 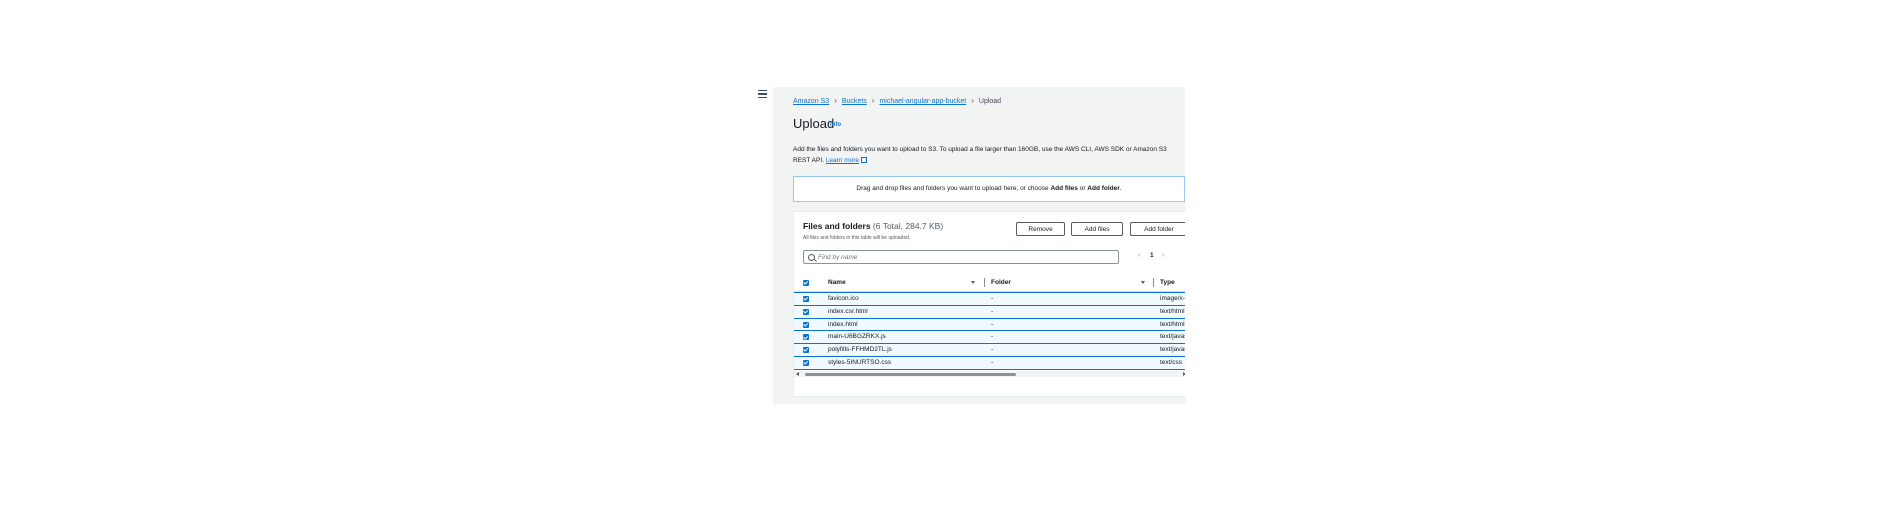 I want to click on file-type: text/css, so click(x=1171, y=362).